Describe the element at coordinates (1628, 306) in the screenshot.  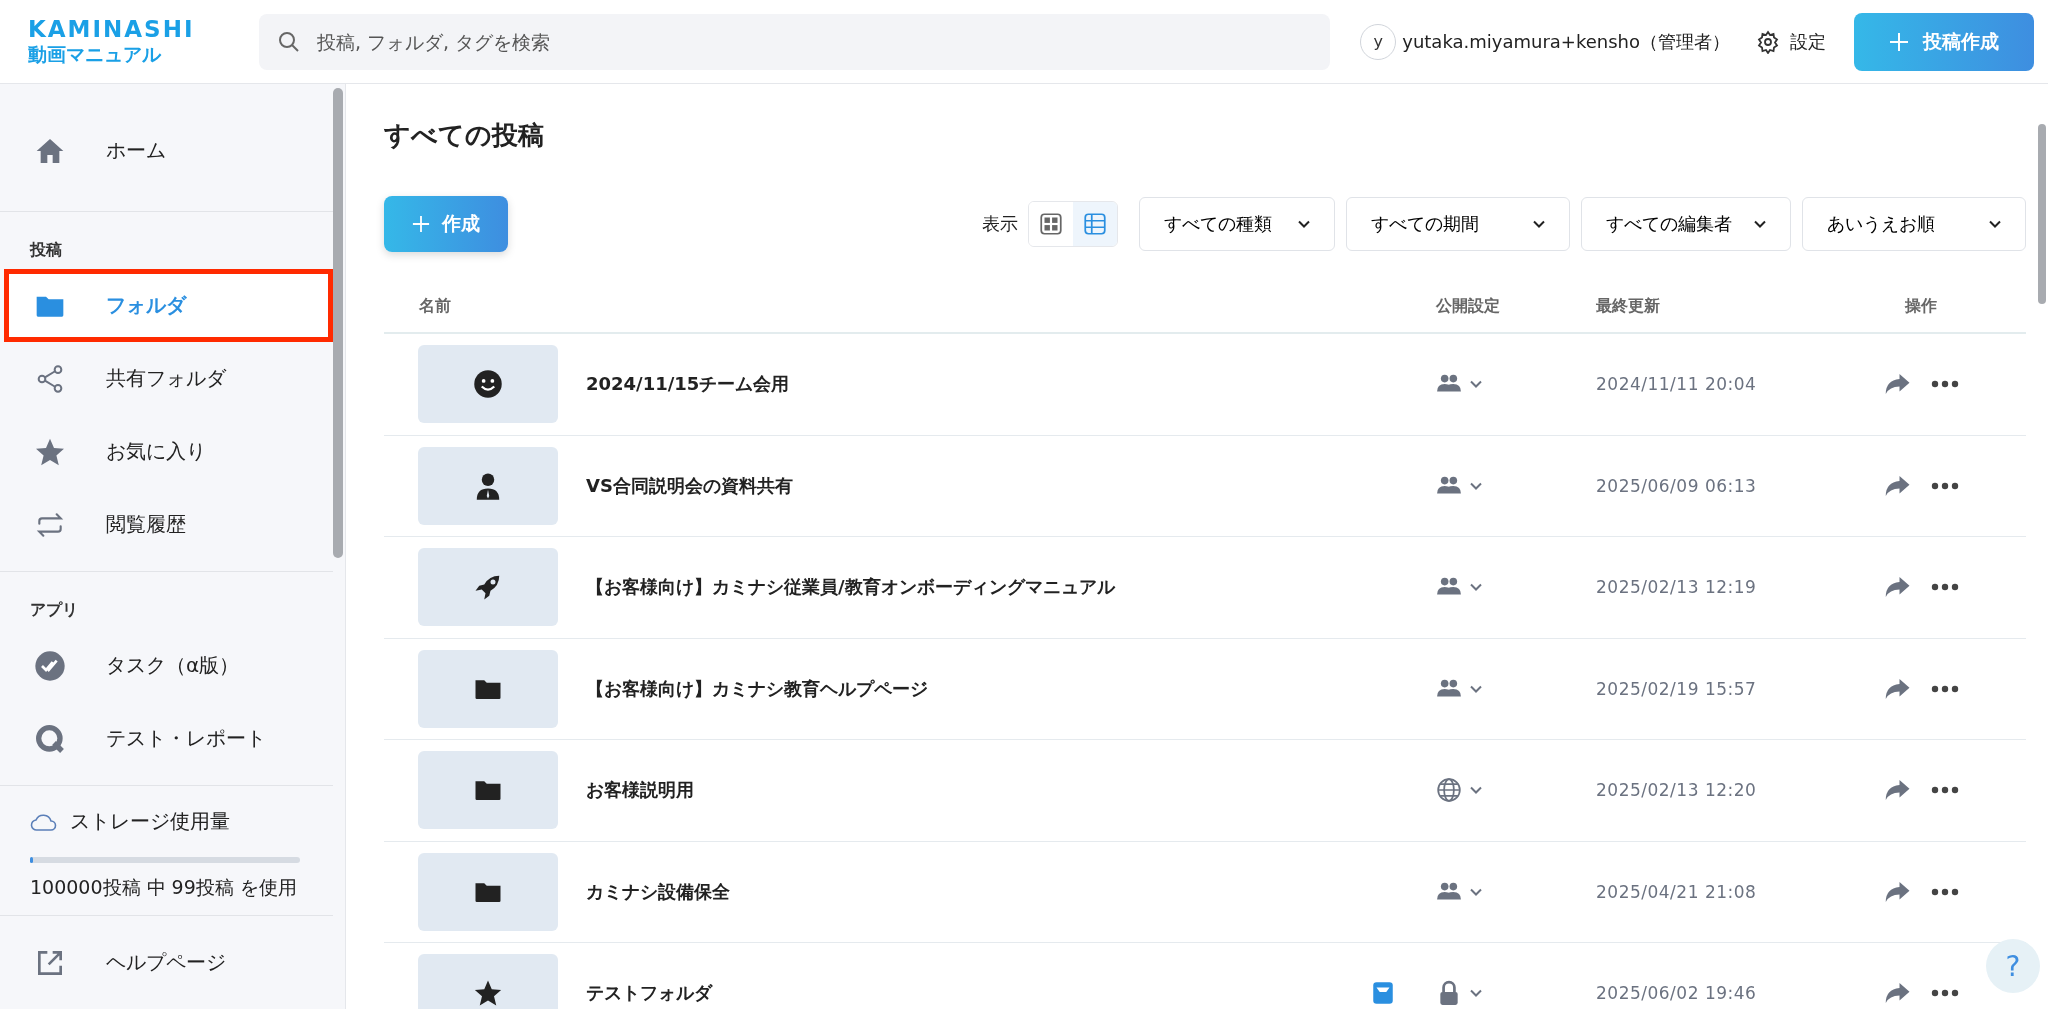
I see `column-header: 最終更新` at that location.